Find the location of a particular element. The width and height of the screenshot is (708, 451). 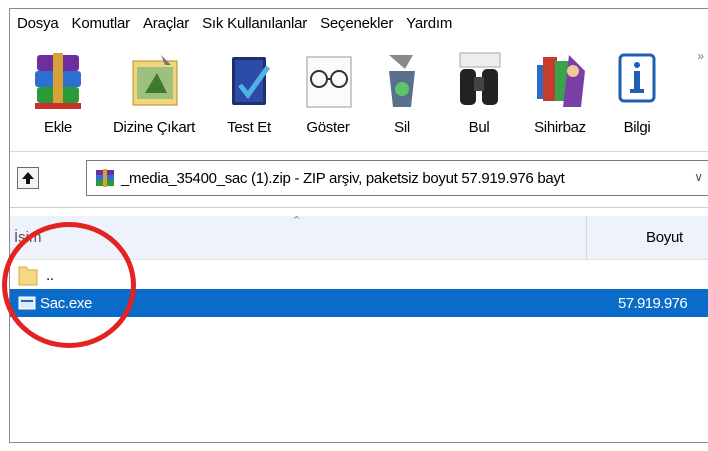

extract-to-label: Dizine Çıkart is located at coordinates (154, 127).